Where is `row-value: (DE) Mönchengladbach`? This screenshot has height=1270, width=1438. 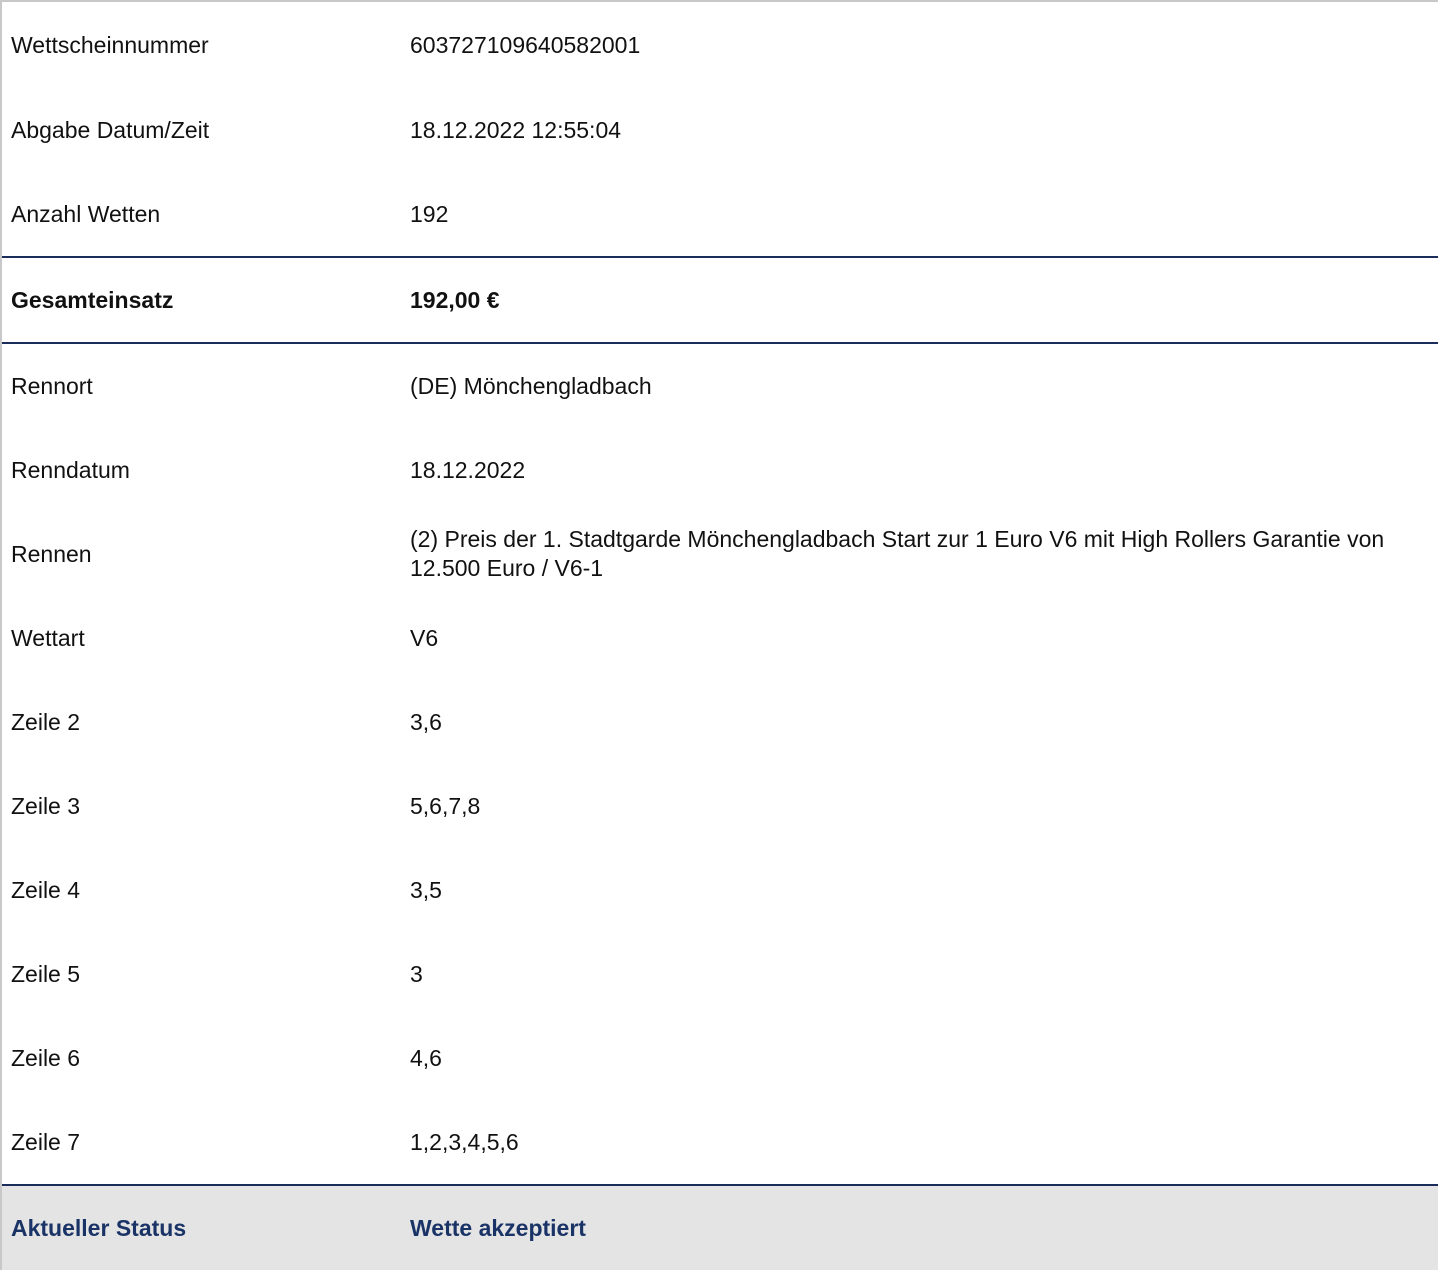 row-value: (DE) Mönchengladbach is located at coordinates (531, 385).